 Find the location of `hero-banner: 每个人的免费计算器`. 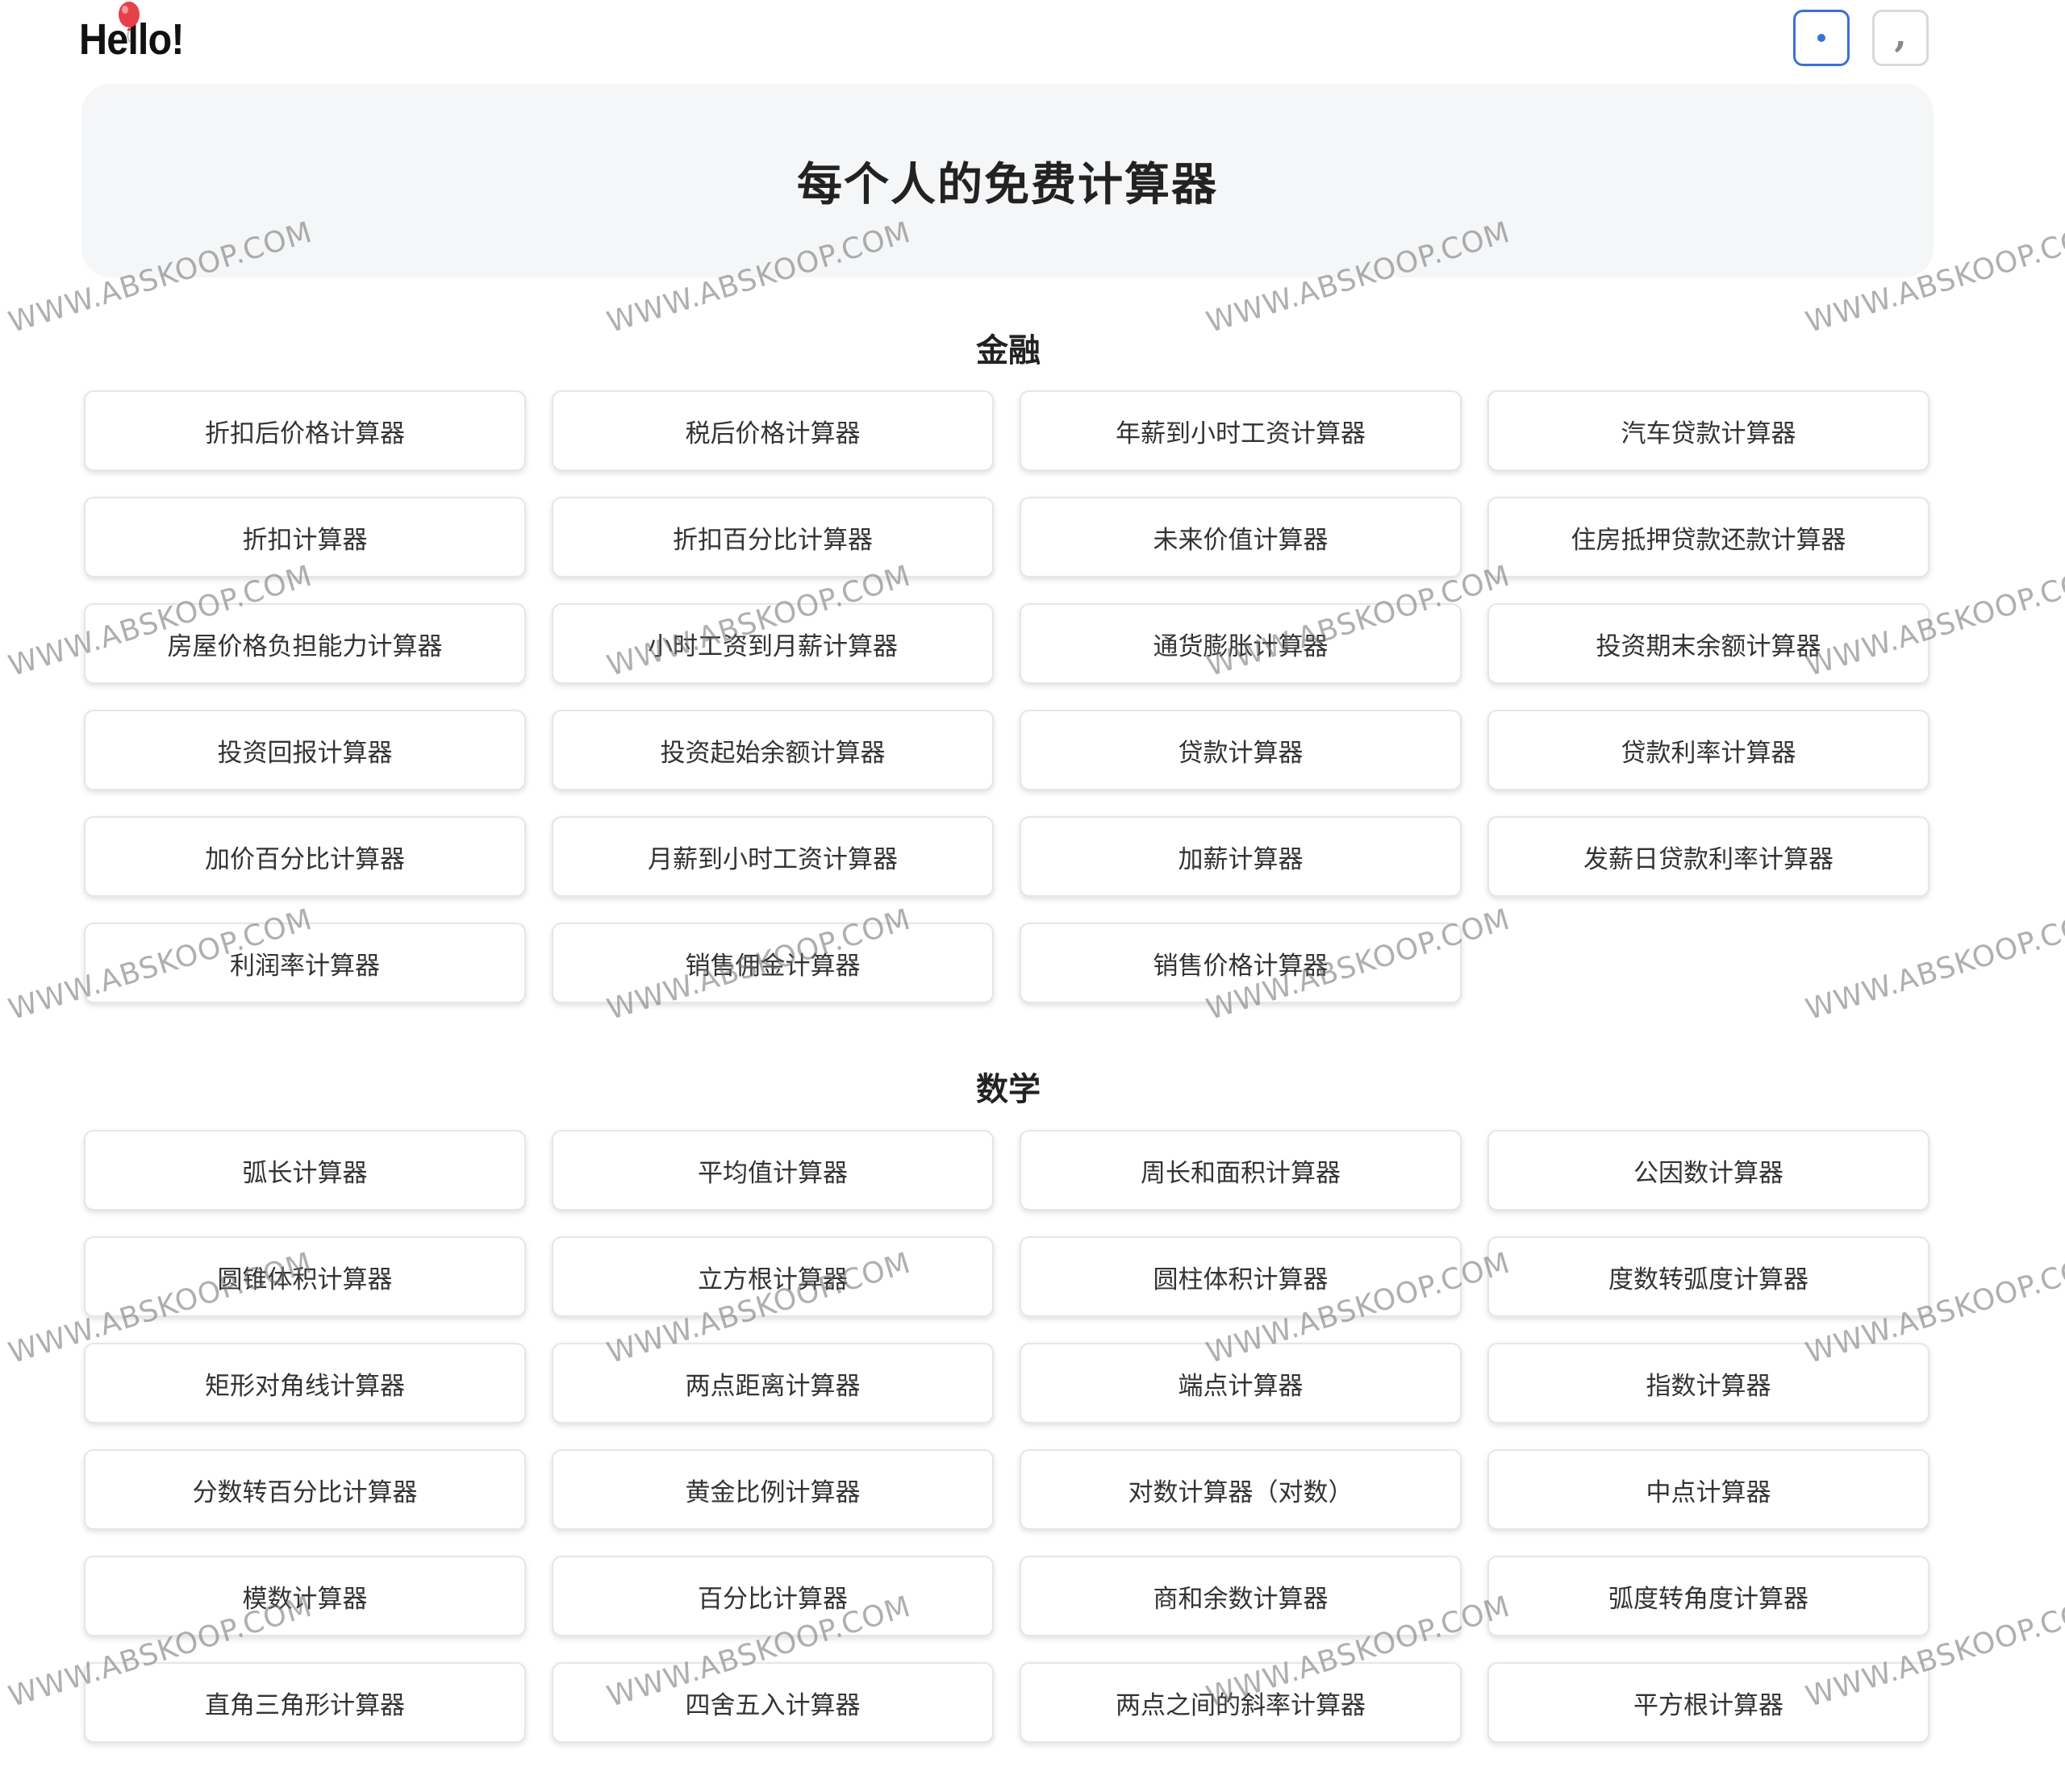

hero-banner: 每个人的免费计算器 is located at coordinates (1007, 180).